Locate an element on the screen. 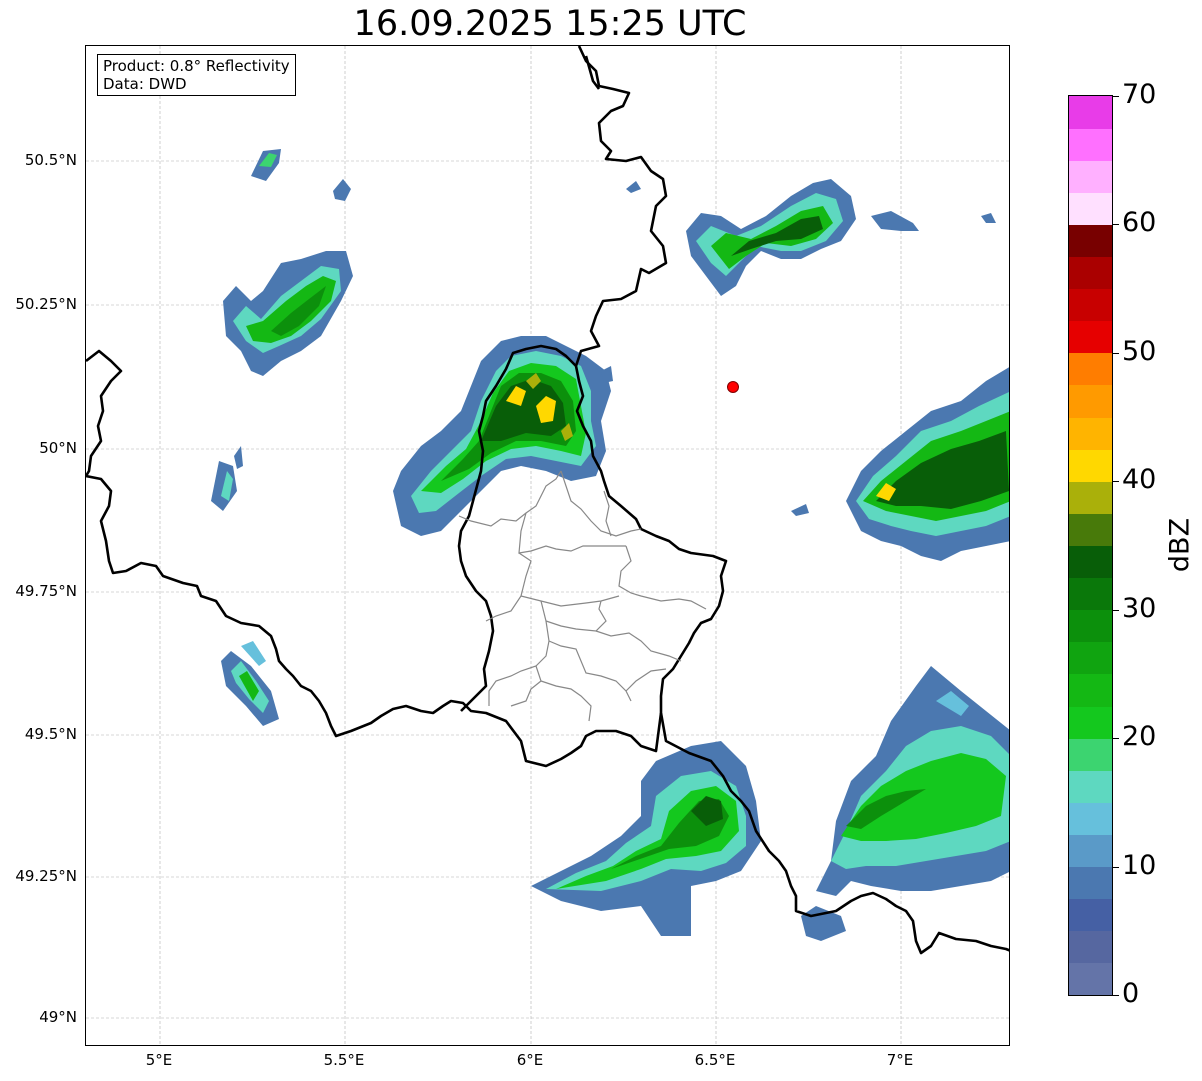  product-info-box: Product: 0.8° Reflectivity Data: DWD is located at coordinates (196, 75).